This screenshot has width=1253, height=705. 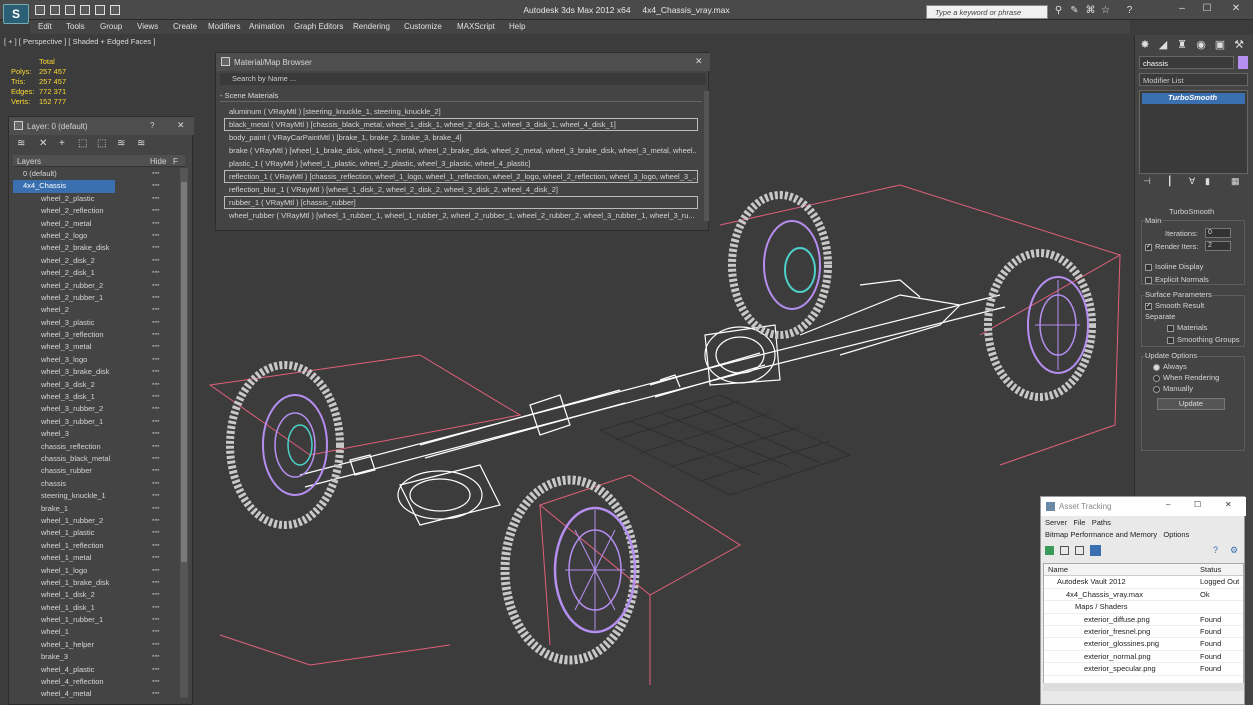 I want to click on display-tab-icon: ▣, so click(x=1220, y=45).